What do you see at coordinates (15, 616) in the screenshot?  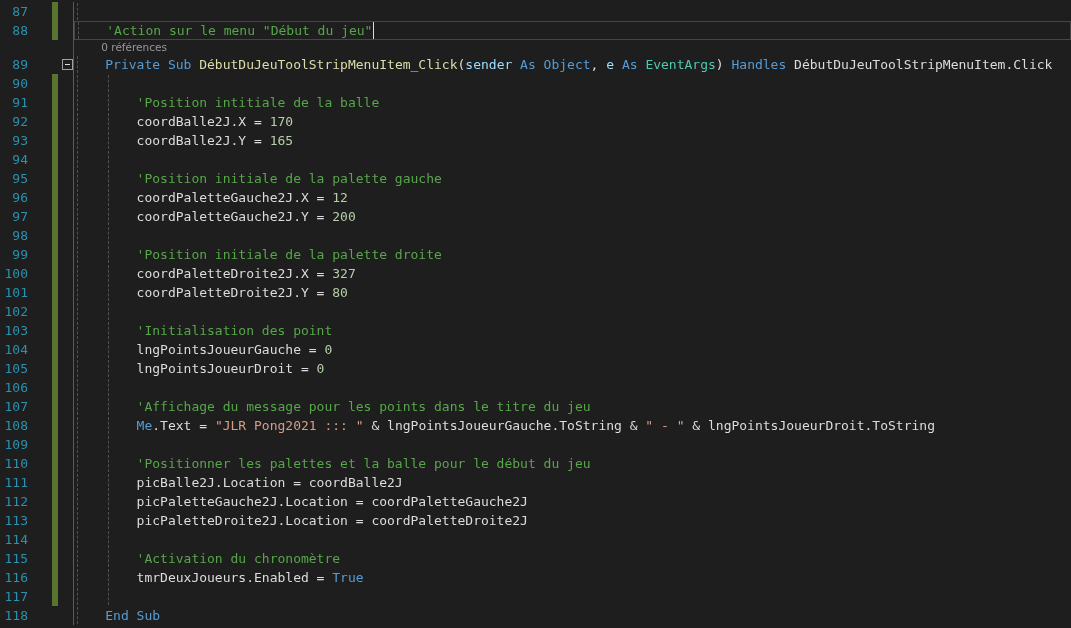 I see `line-number: 118` at bounding box center [15, 616].